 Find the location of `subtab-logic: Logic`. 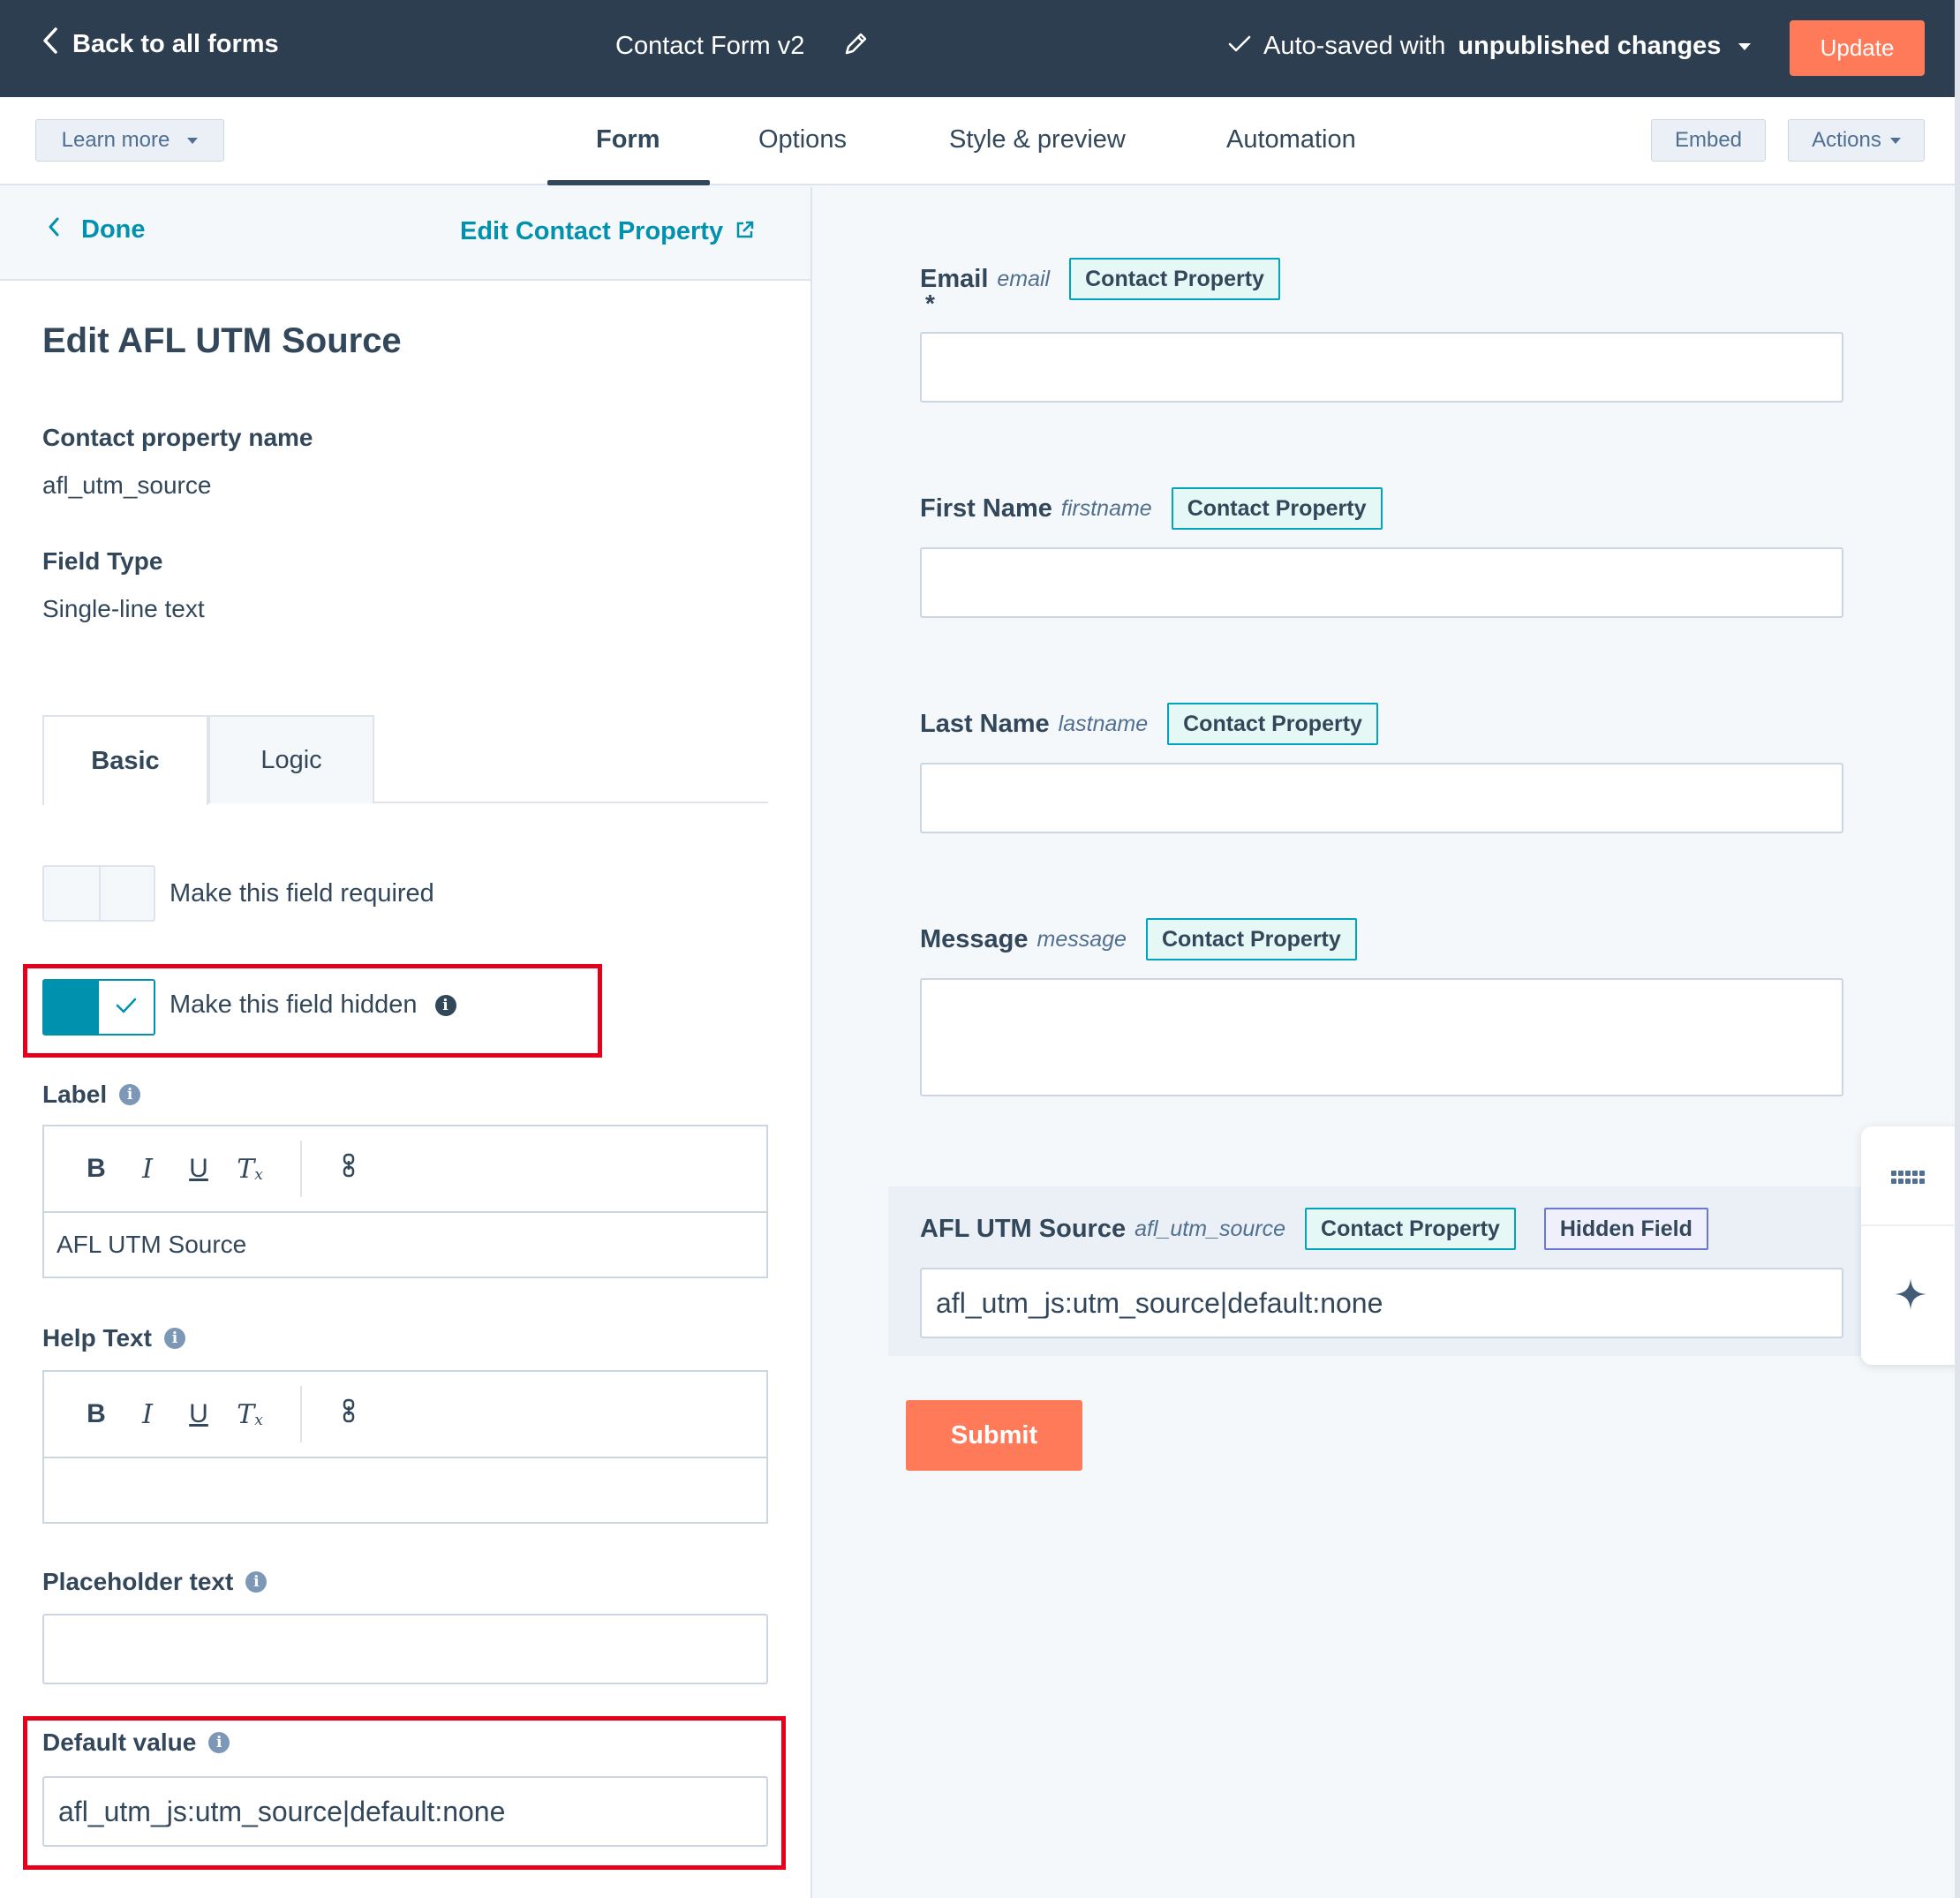

subtab-logic: Logic is located at coordinates (291, 759).